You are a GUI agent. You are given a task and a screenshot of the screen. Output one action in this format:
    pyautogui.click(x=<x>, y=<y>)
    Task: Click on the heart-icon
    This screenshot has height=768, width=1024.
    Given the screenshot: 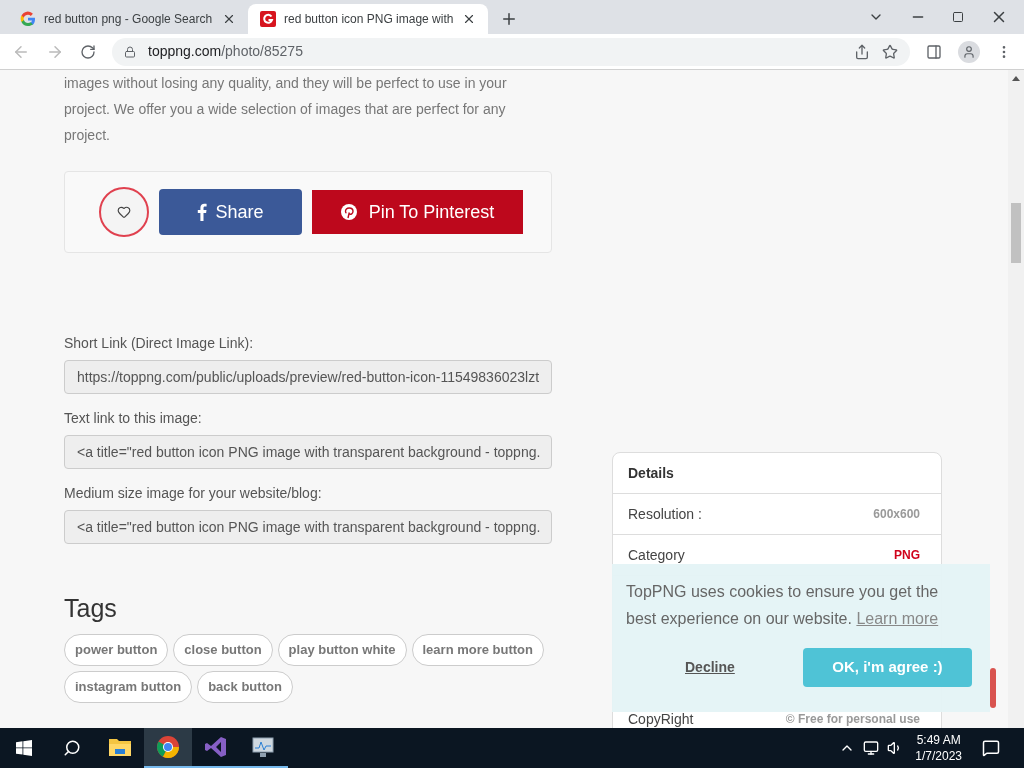 What is the action you would take?
    pyautogui.click(x=124, y=212)
    